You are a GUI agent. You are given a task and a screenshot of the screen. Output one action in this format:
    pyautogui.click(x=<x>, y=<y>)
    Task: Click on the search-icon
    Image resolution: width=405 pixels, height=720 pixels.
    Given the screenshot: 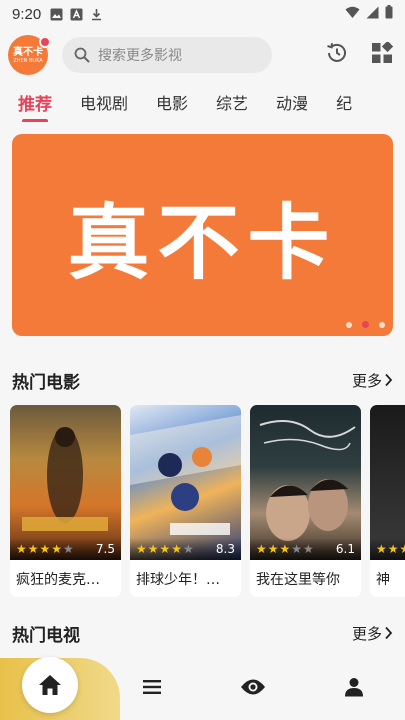 What is the action you would take?
    pyautogui.click(x=82, y=55)
    